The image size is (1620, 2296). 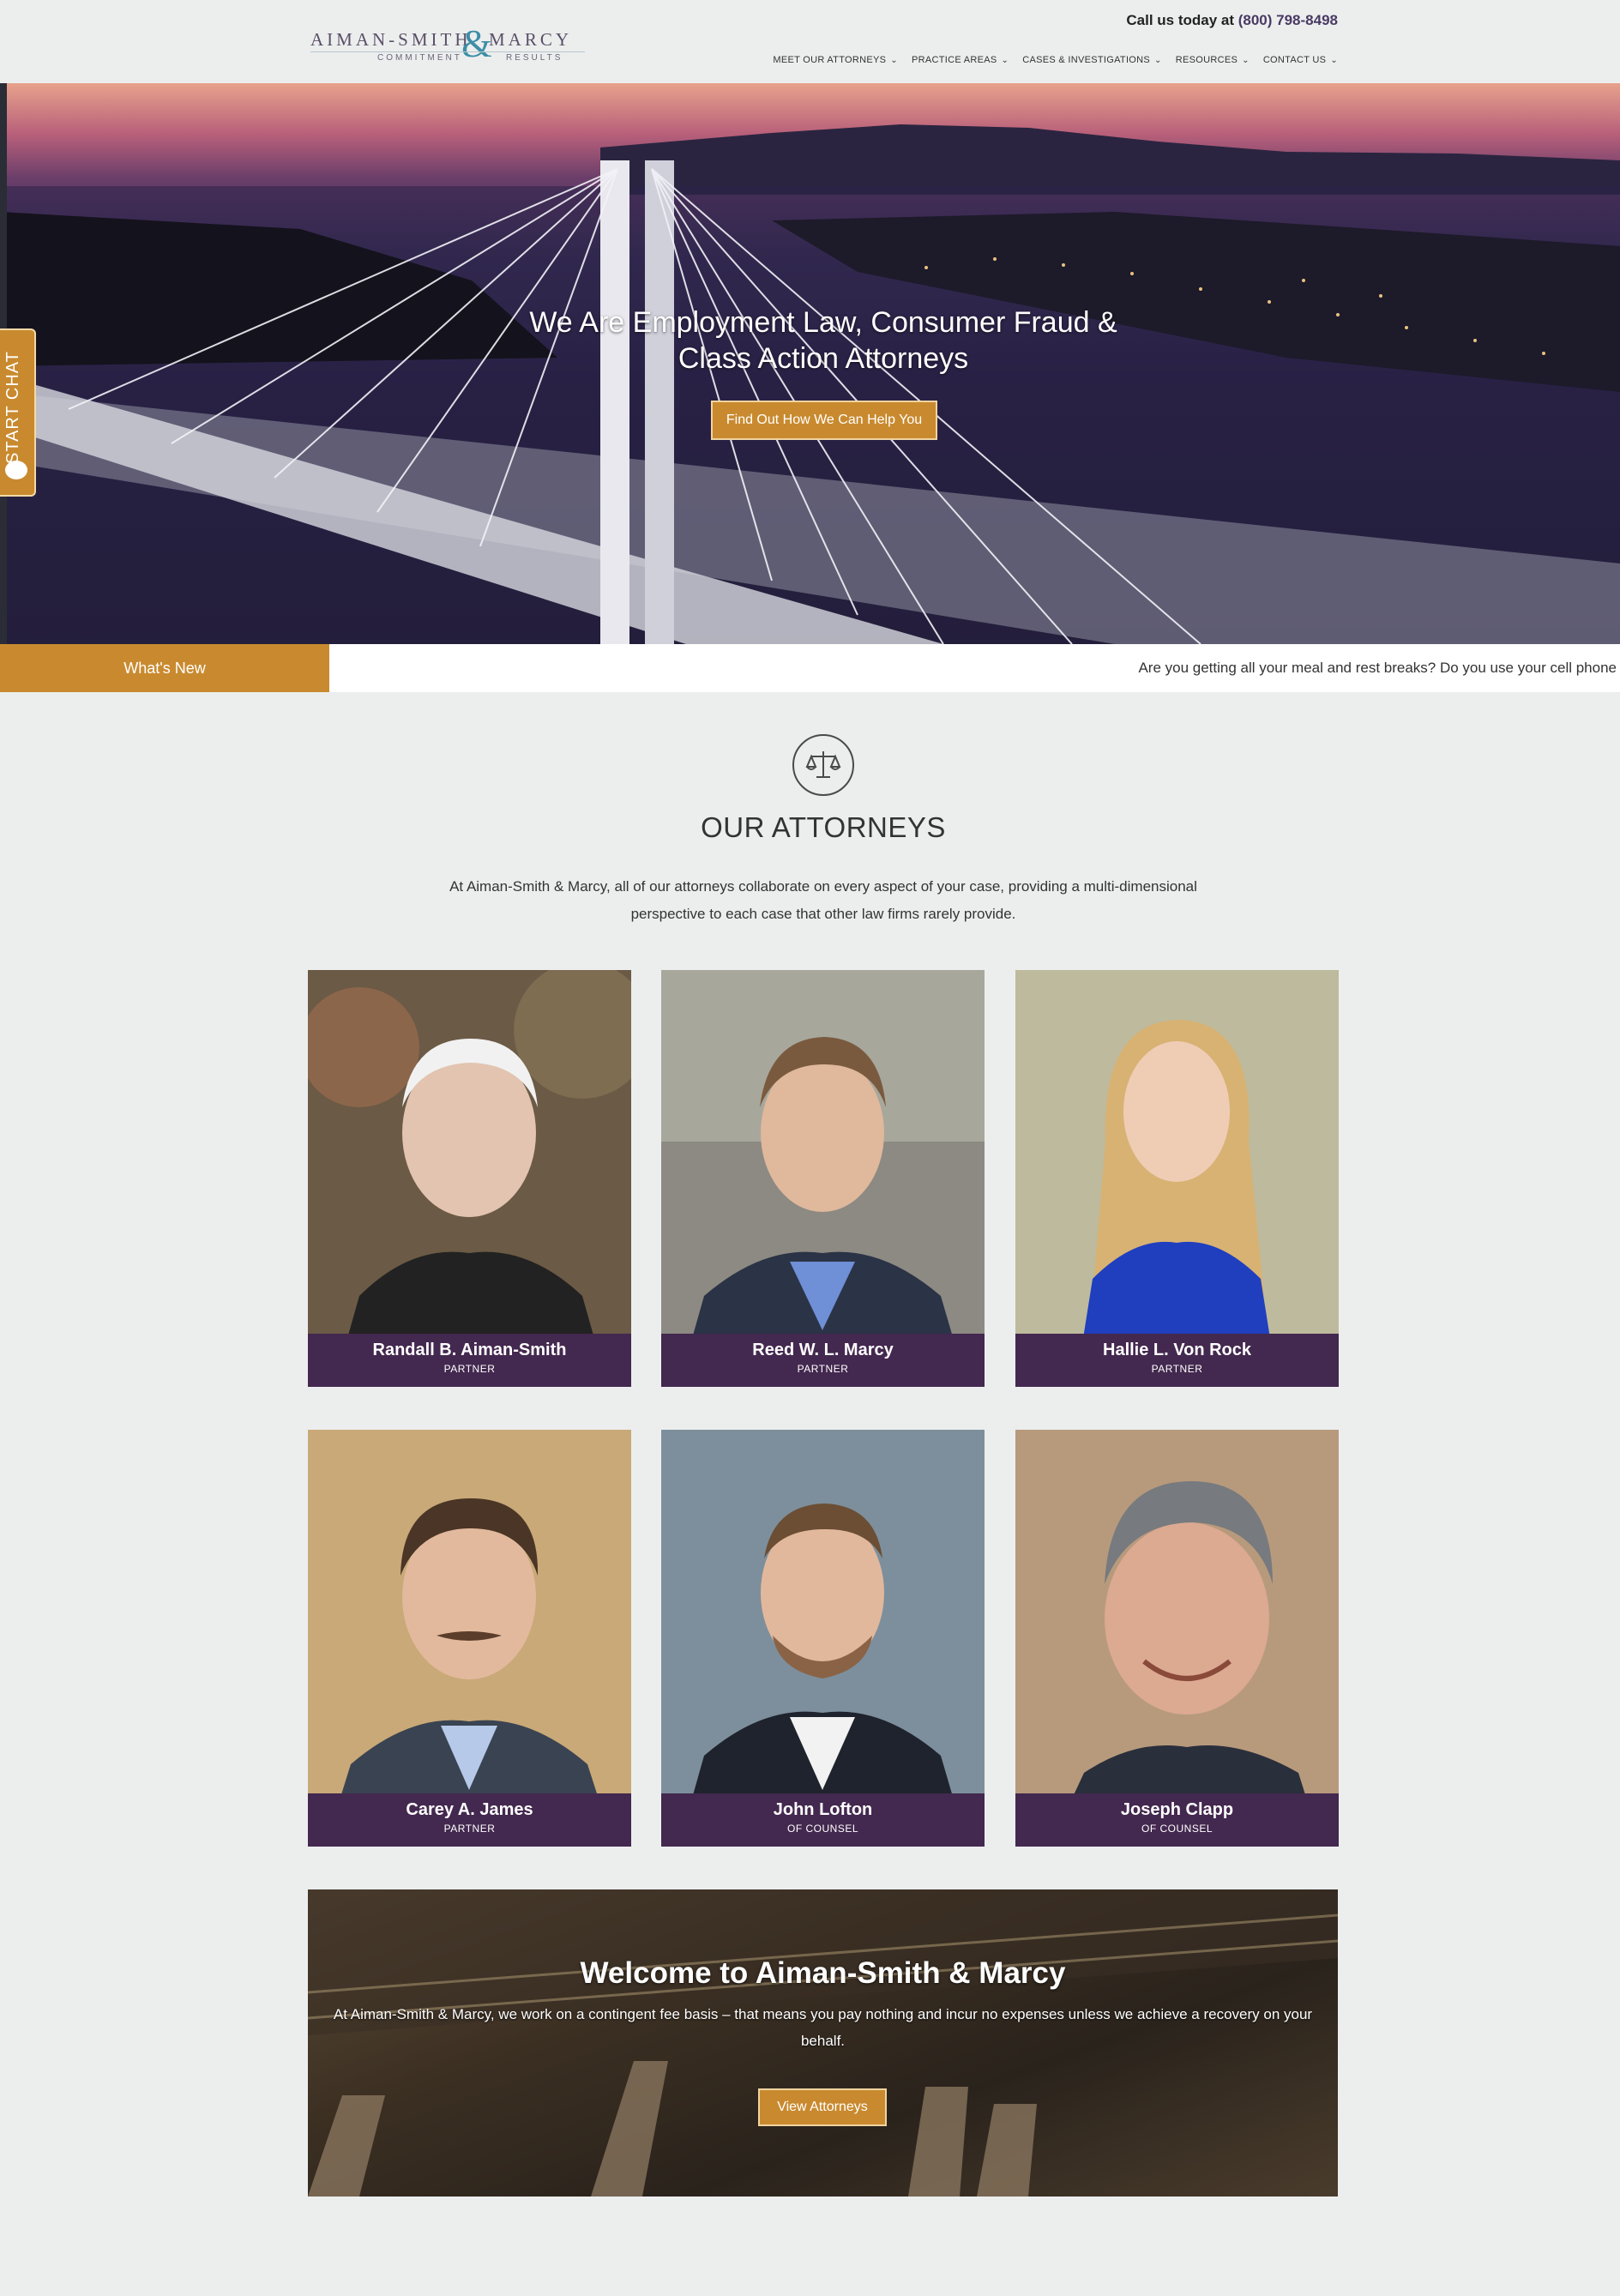 I want to click on attorney-caption: Hallie L. Von Rock PARTNER, so click(x=1177, y=1360).